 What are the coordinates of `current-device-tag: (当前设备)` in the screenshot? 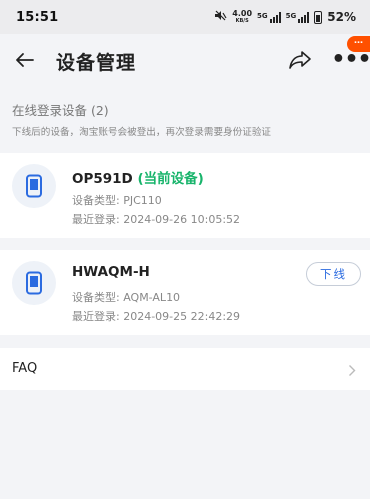 It's located at (170, 179).